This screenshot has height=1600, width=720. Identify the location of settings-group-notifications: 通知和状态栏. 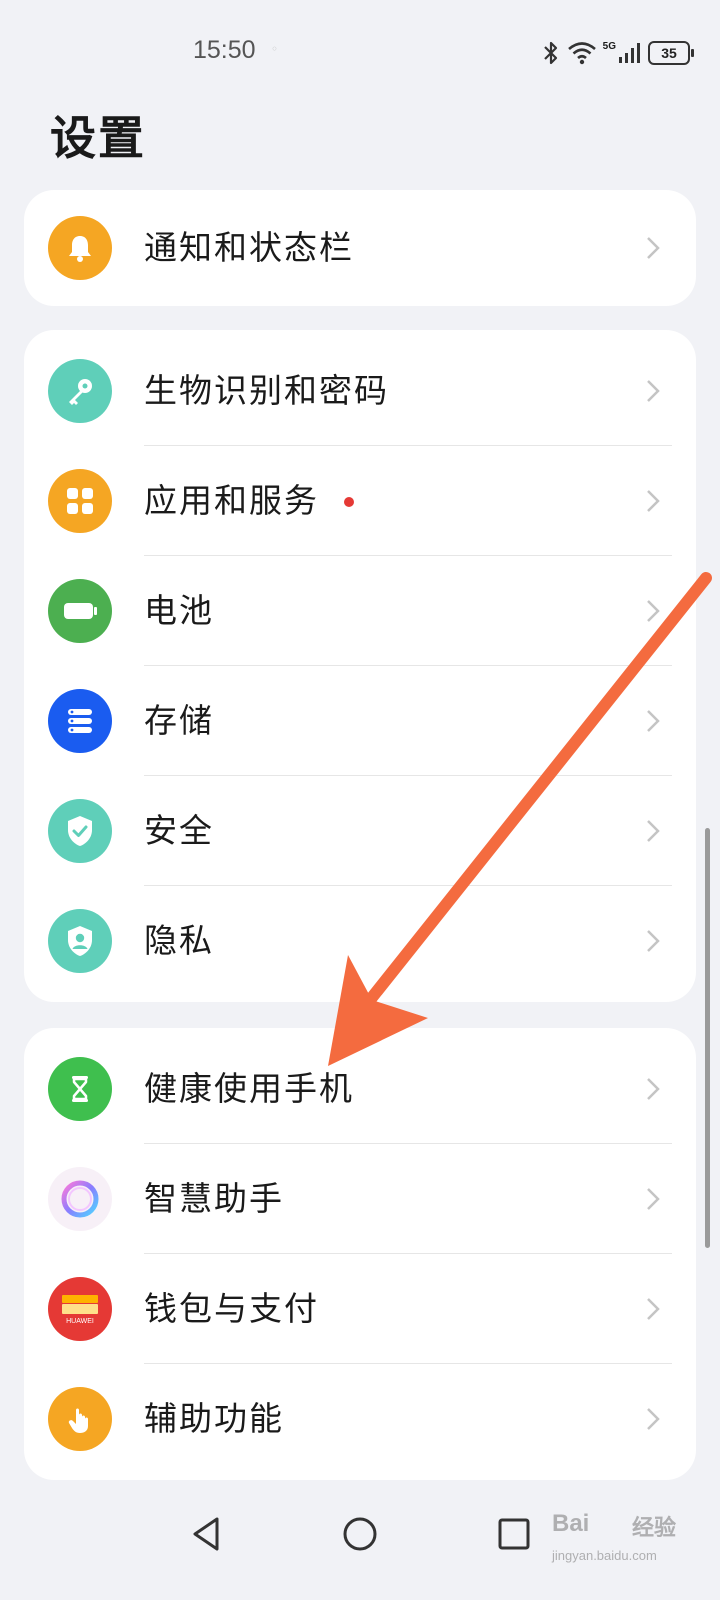
(360, 248).